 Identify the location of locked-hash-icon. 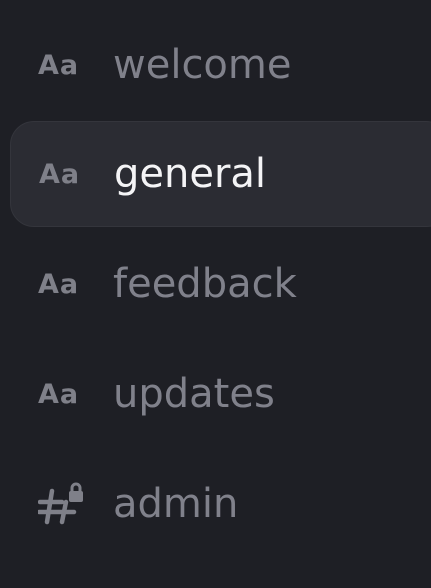
(62, 504).